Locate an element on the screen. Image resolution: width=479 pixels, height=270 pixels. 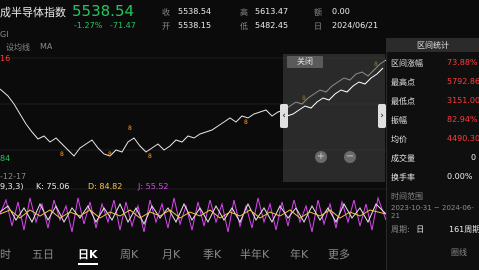
close-label: 收 is located at coordinates (166, 12).